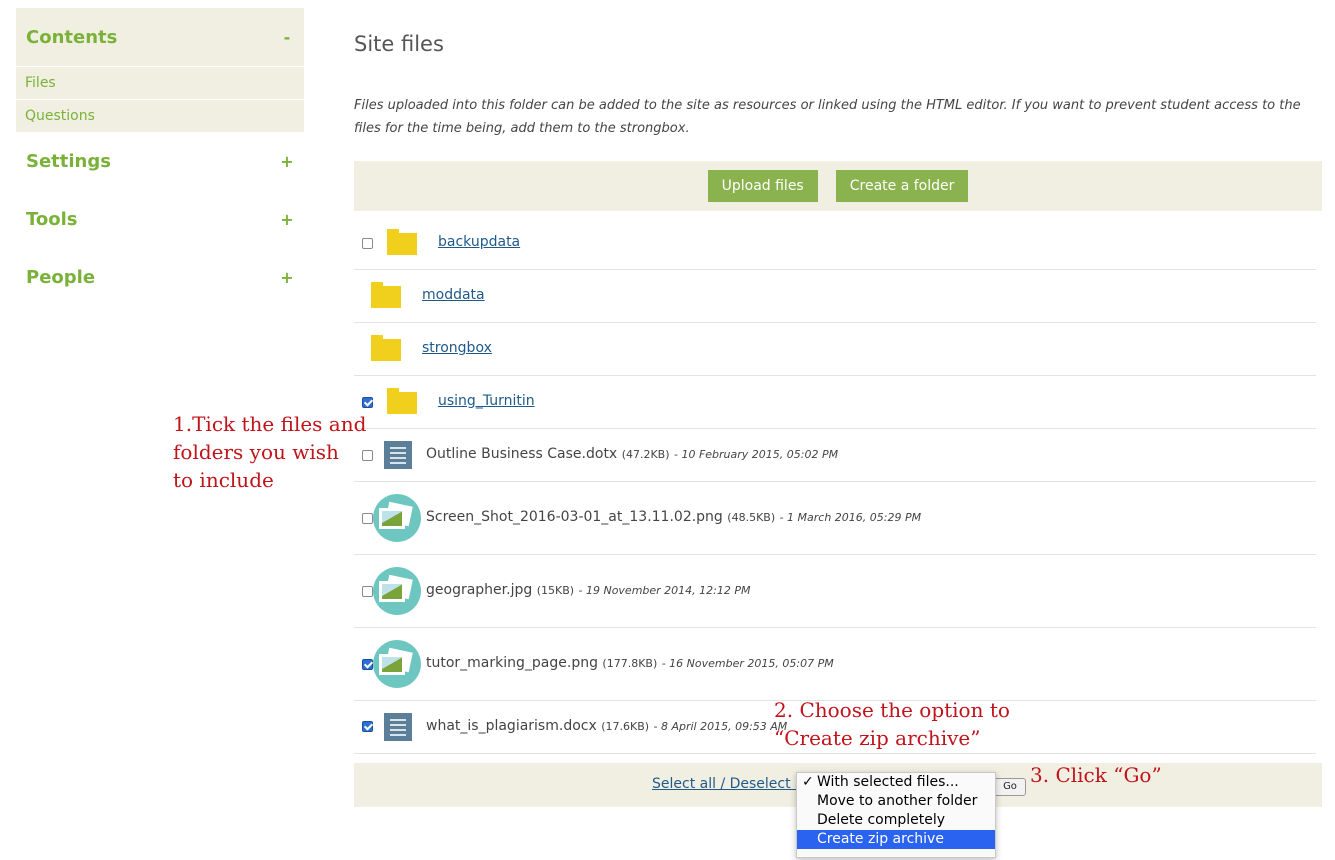  Describe the element at coordinates (881, 820) in the screenshot. I see `dropdown-option-label: Delete completely` at that location.